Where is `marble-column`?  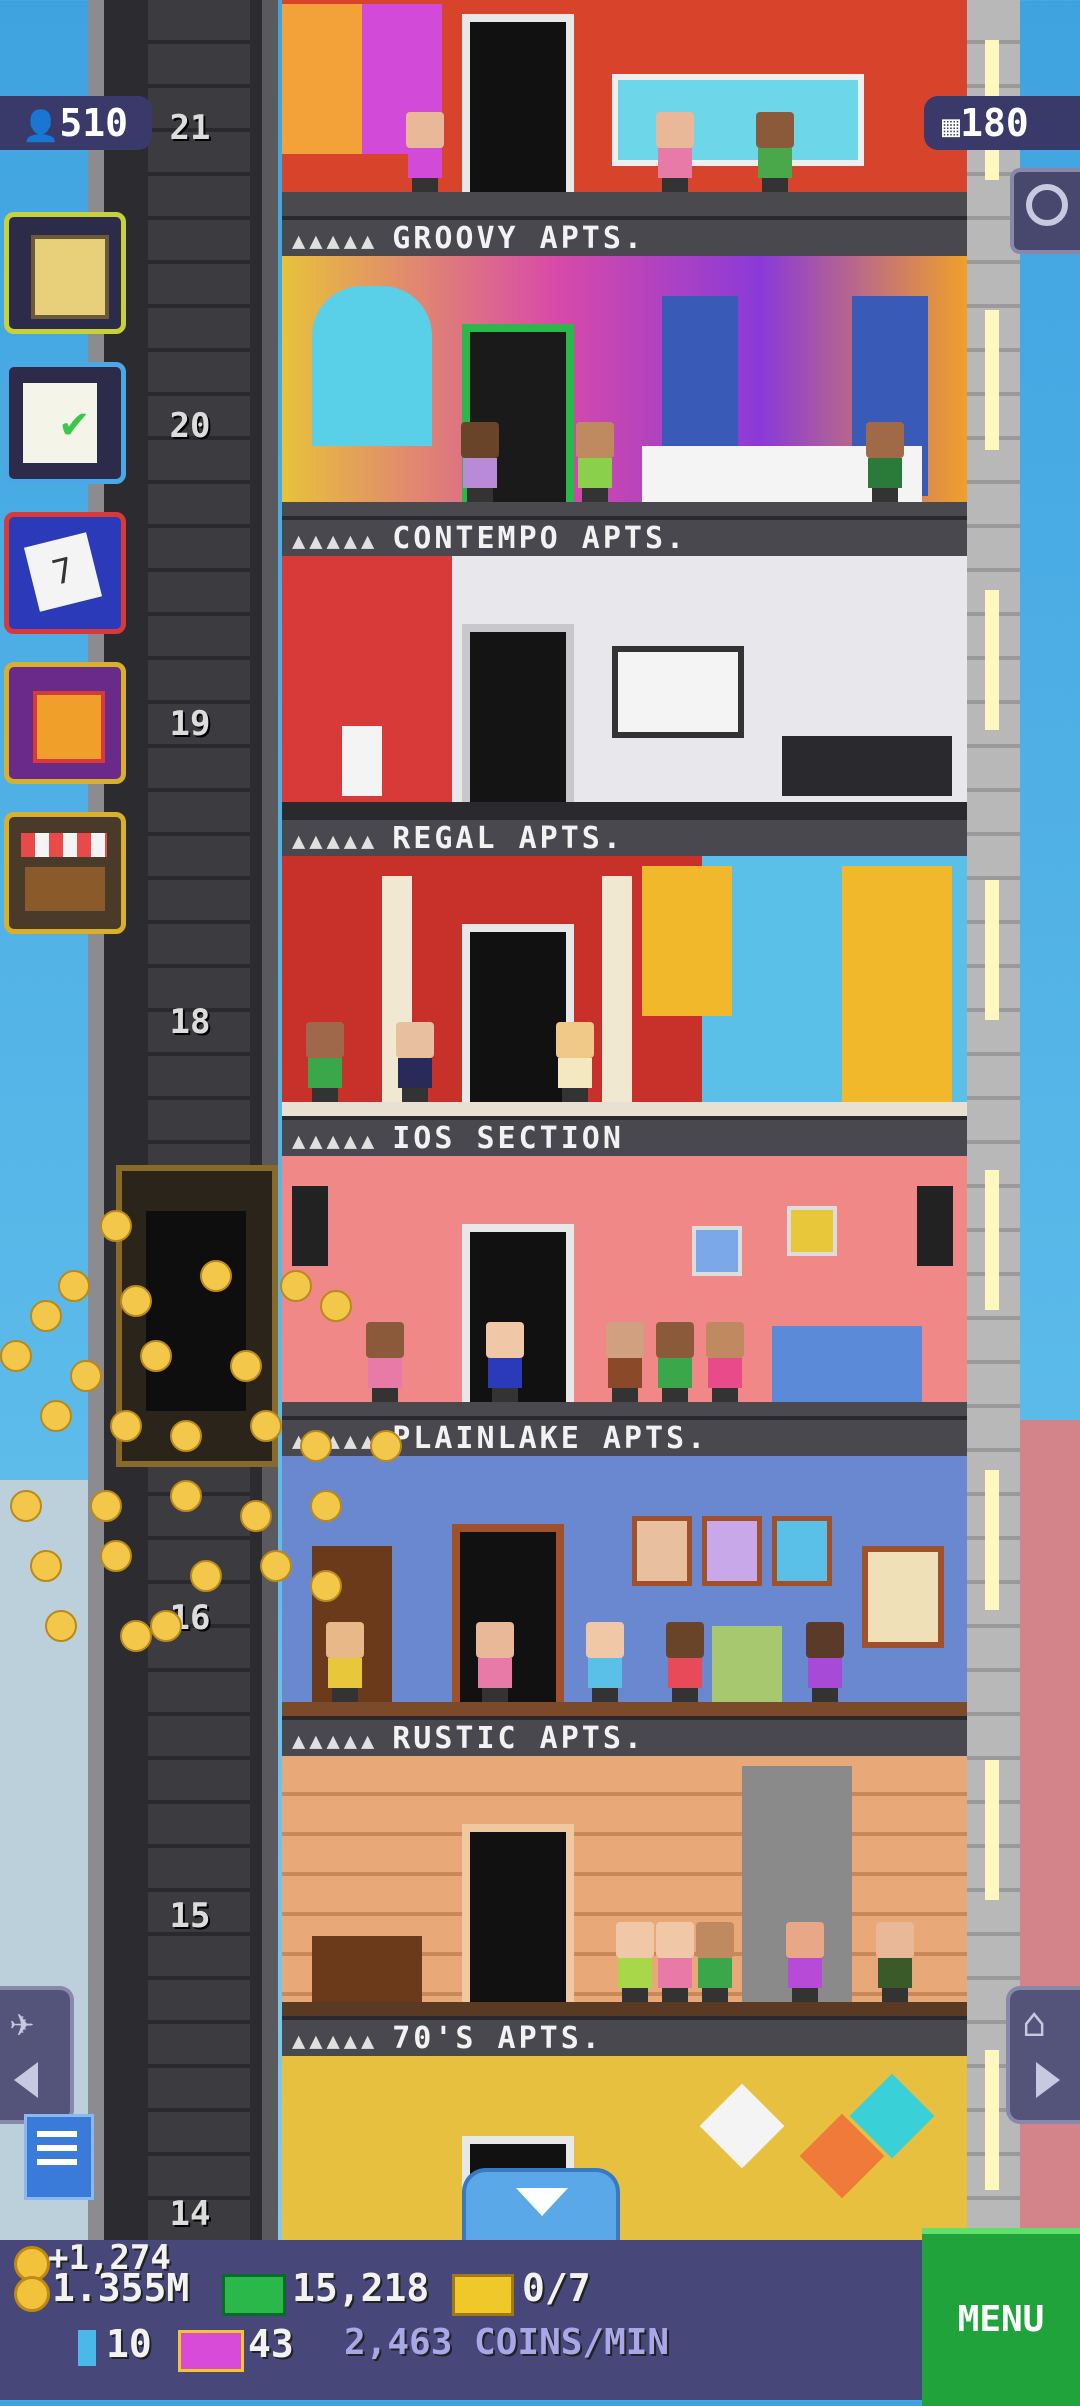
marble-column is located at coordinates (617, 989).